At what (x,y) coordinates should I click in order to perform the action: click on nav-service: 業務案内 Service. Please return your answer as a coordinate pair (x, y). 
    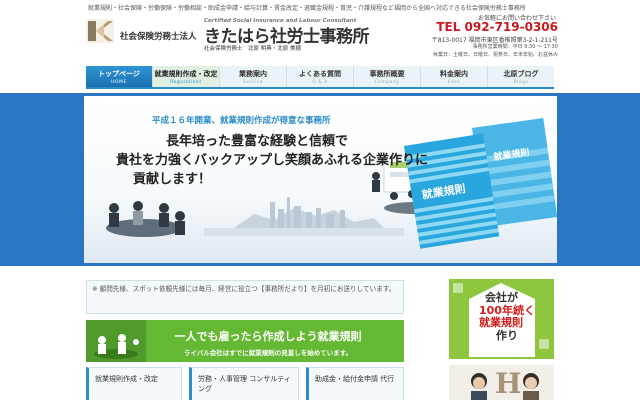
    Looking at the image, I should click on (253, 76).